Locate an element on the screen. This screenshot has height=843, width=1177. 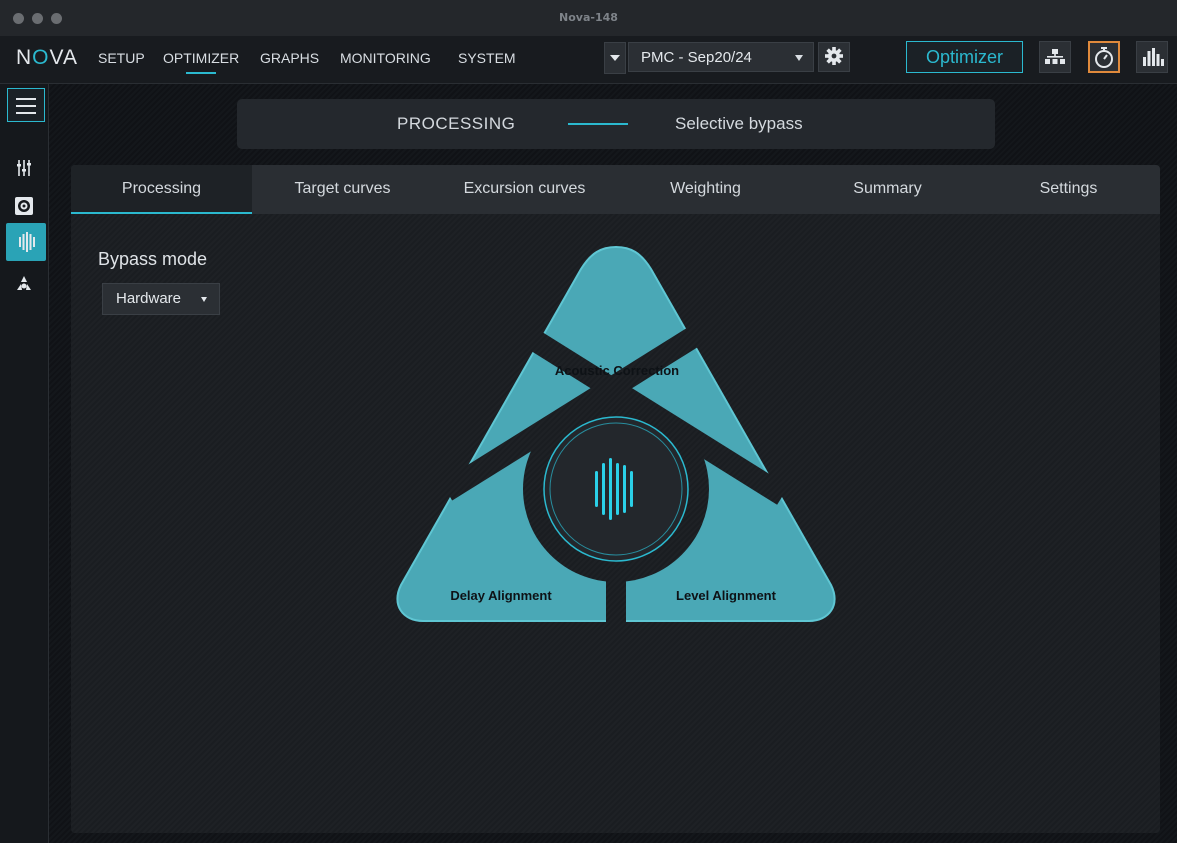
nav-setup: SETUP is located at coordinates (121, 58).